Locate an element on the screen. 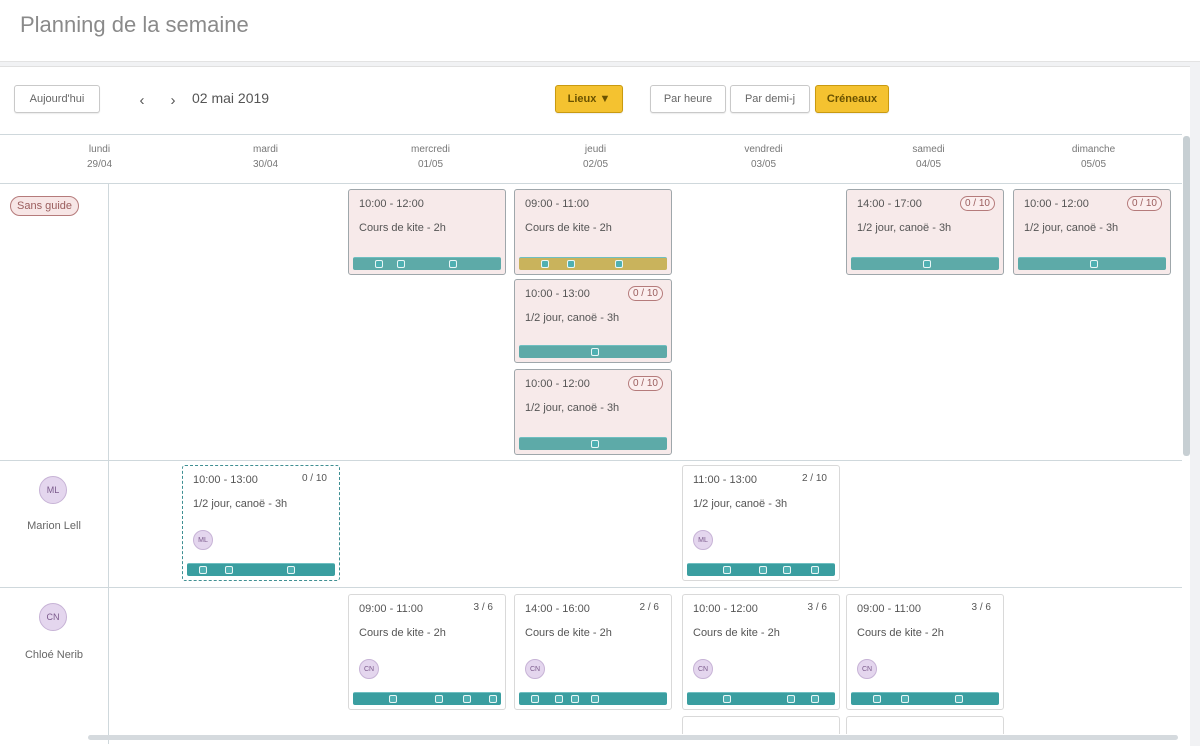 The height and width of the screenshot is (746, 1200). page-title: Planning de la semaine is located at coordinates (134, 24).